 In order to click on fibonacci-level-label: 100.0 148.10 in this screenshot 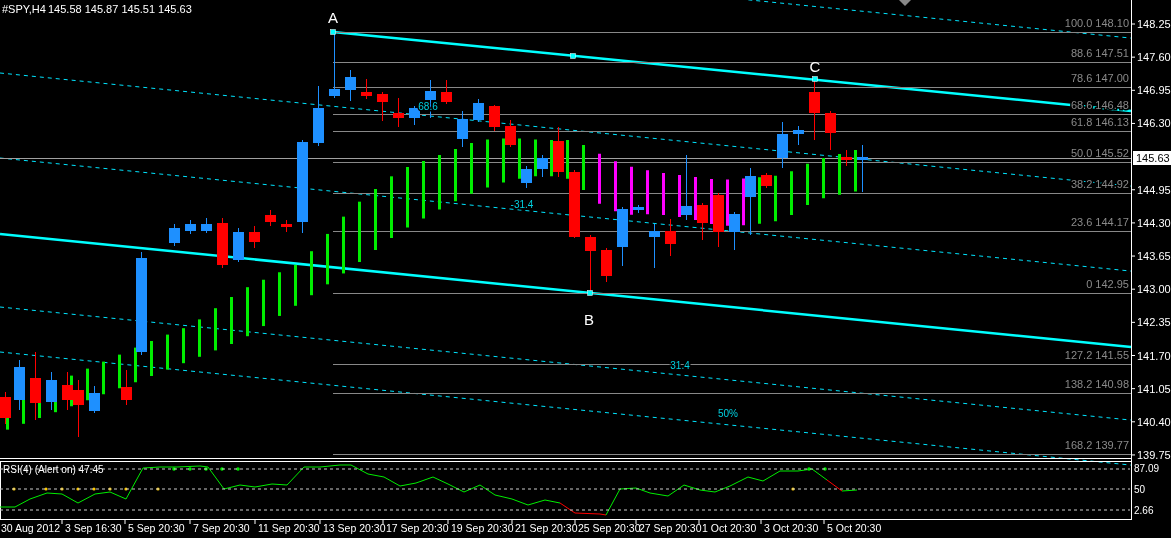, I will do `click(1096, 23)`.